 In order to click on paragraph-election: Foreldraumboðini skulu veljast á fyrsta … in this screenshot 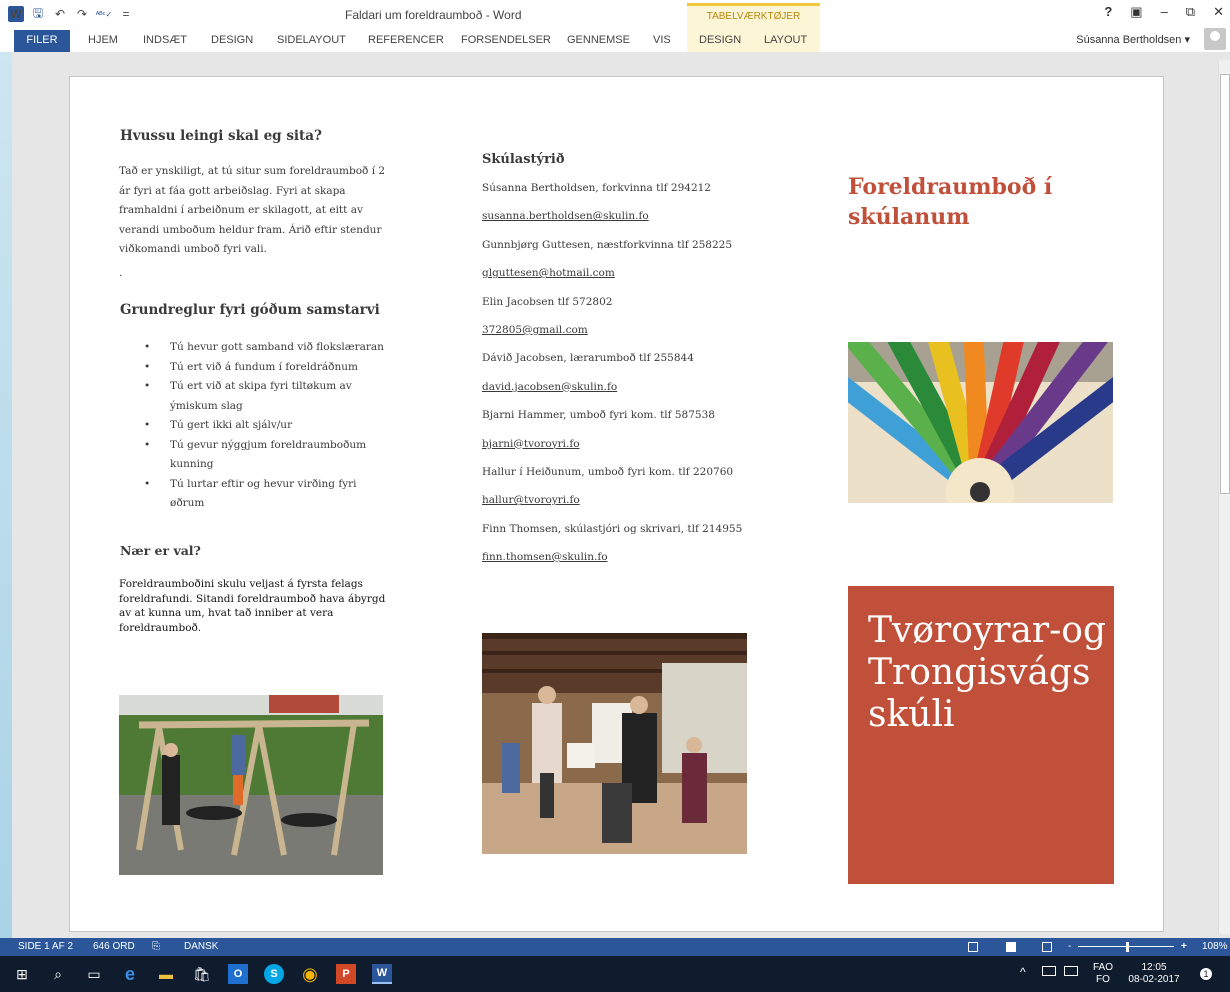, I will do `click(252, 606)`.